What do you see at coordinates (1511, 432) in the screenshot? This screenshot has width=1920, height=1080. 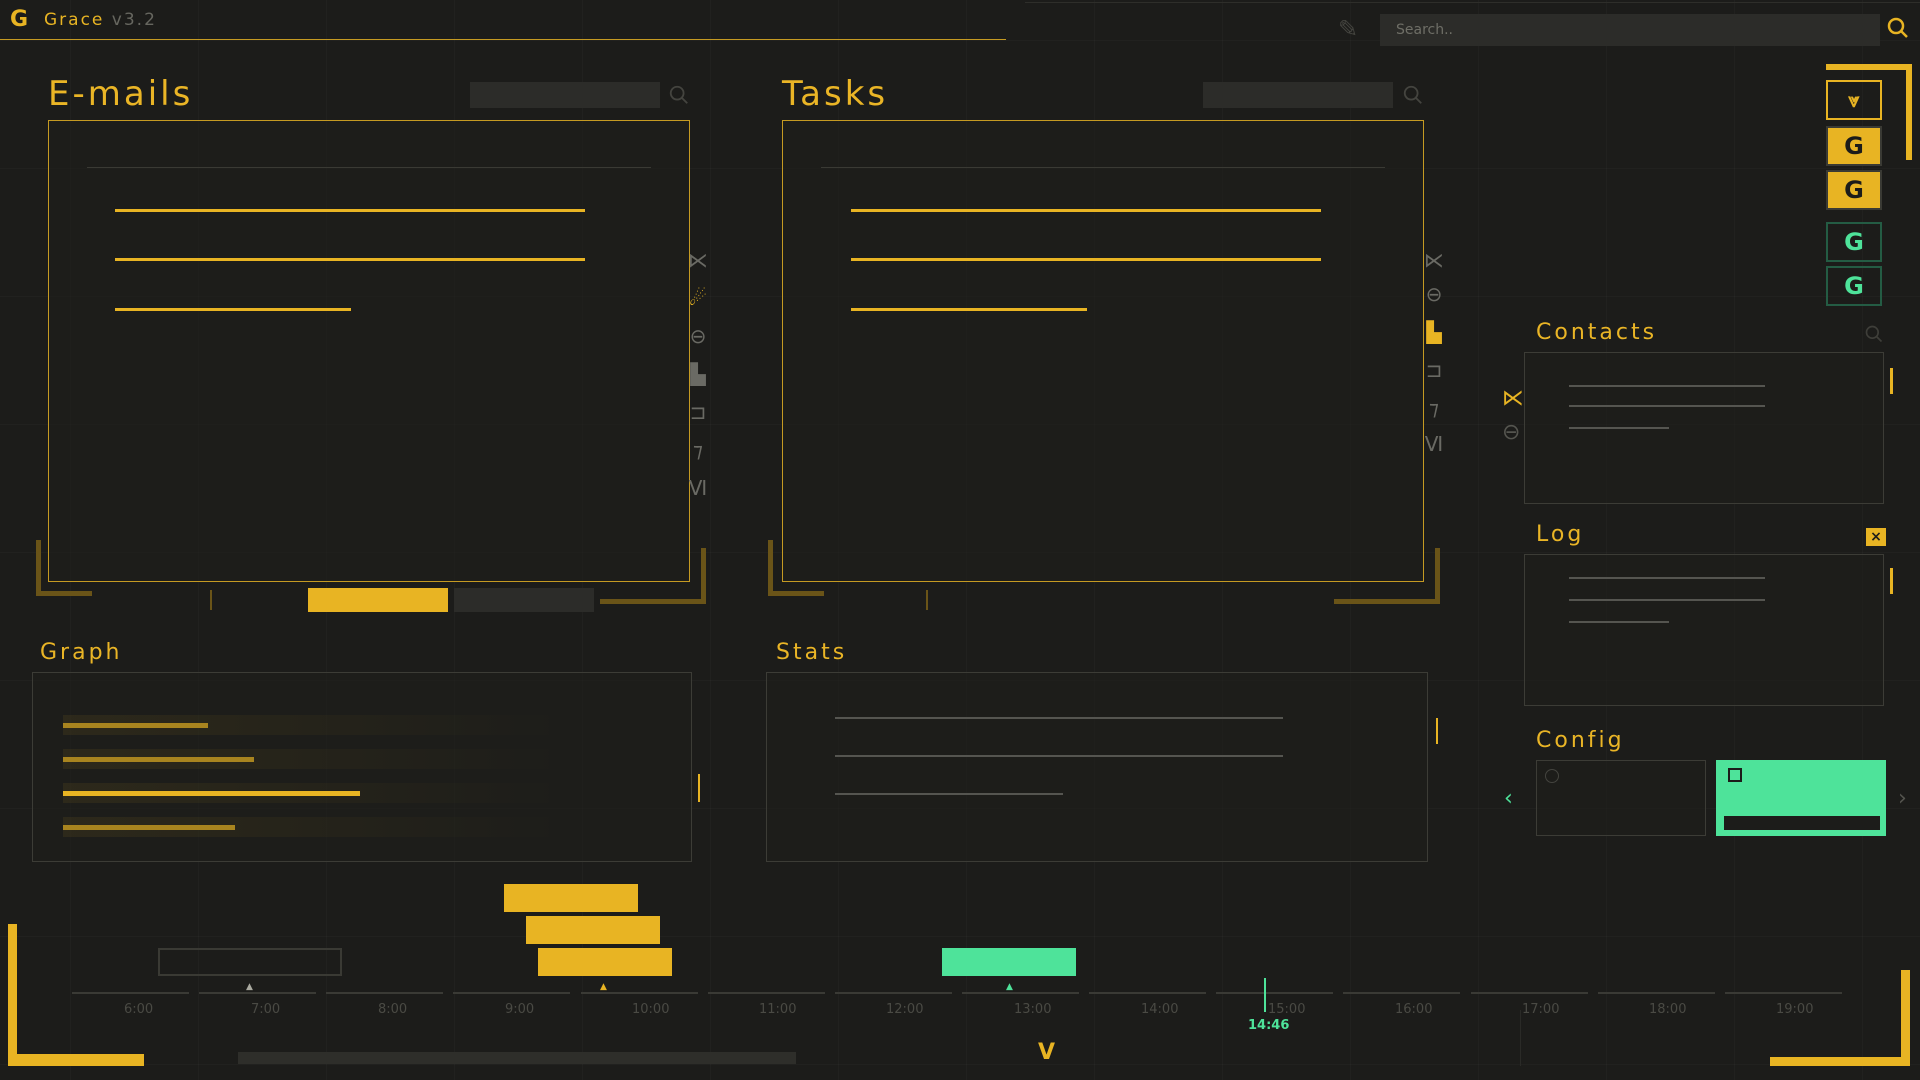 I see `contacts-link-icon: ⊖` at bounding box center [1511, 432].